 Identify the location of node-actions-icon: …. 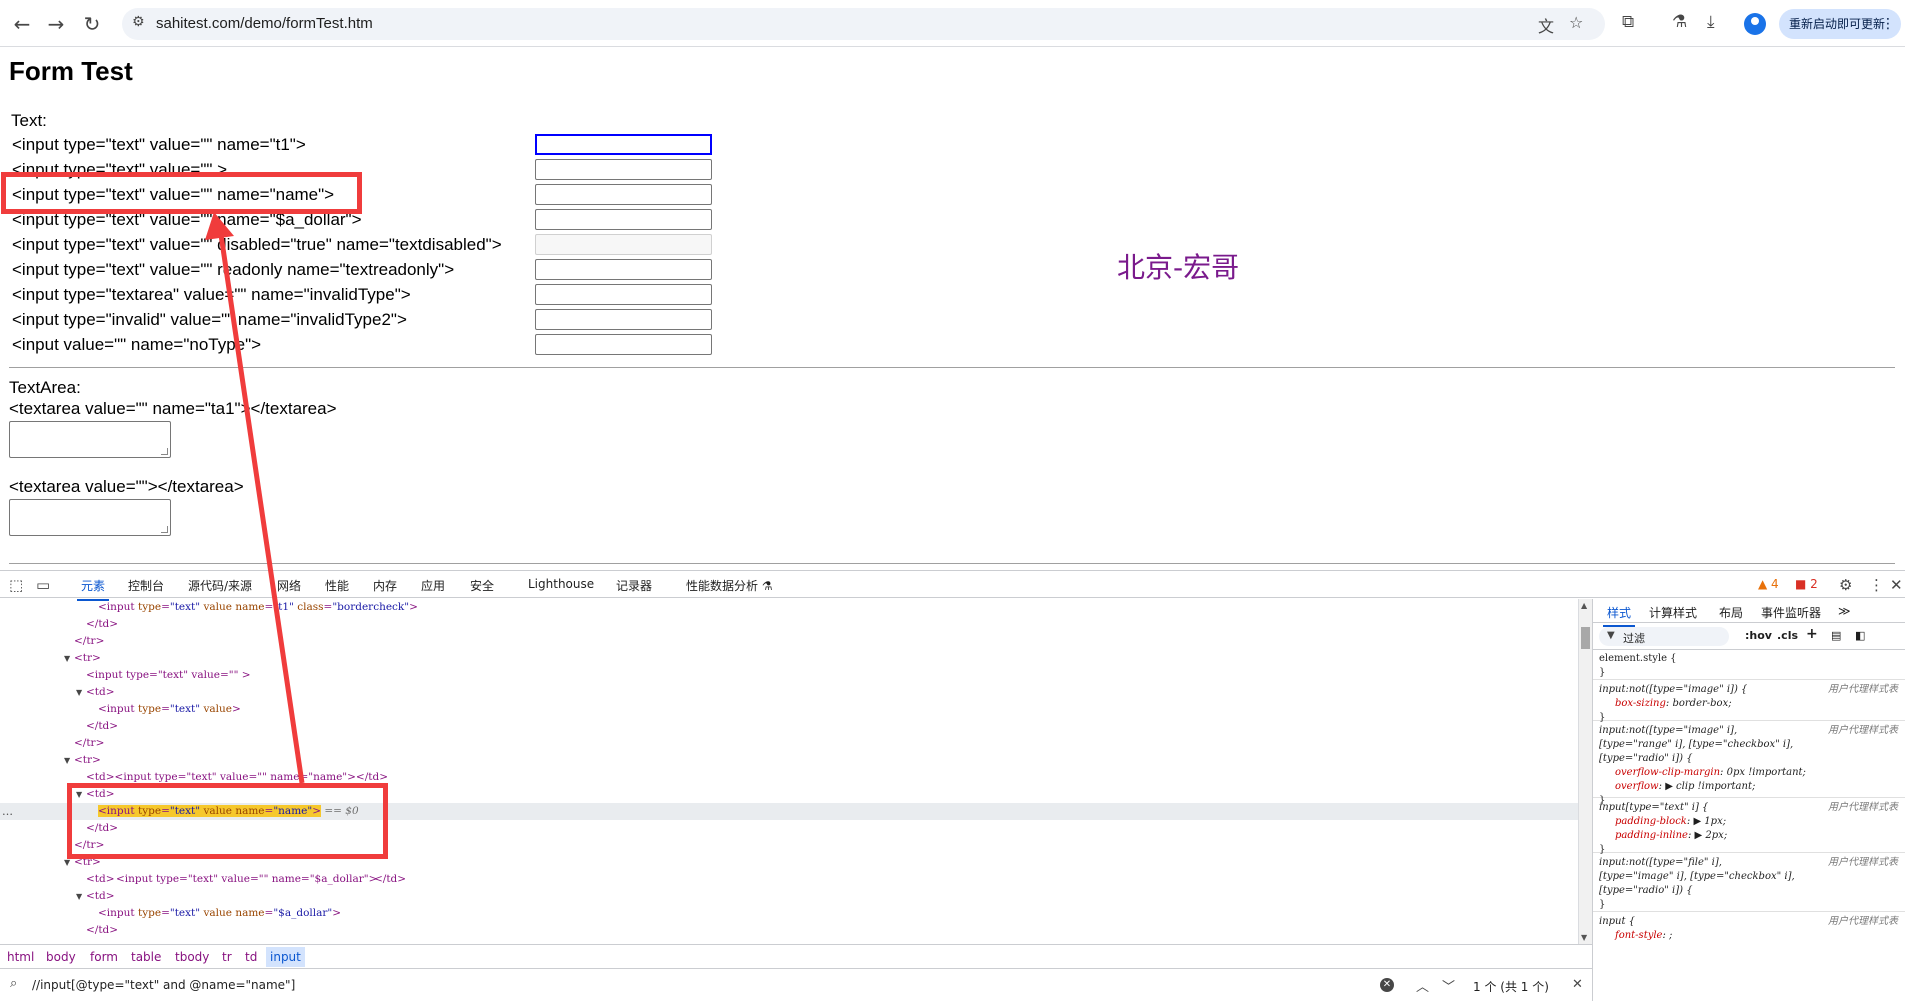
(7, 811).